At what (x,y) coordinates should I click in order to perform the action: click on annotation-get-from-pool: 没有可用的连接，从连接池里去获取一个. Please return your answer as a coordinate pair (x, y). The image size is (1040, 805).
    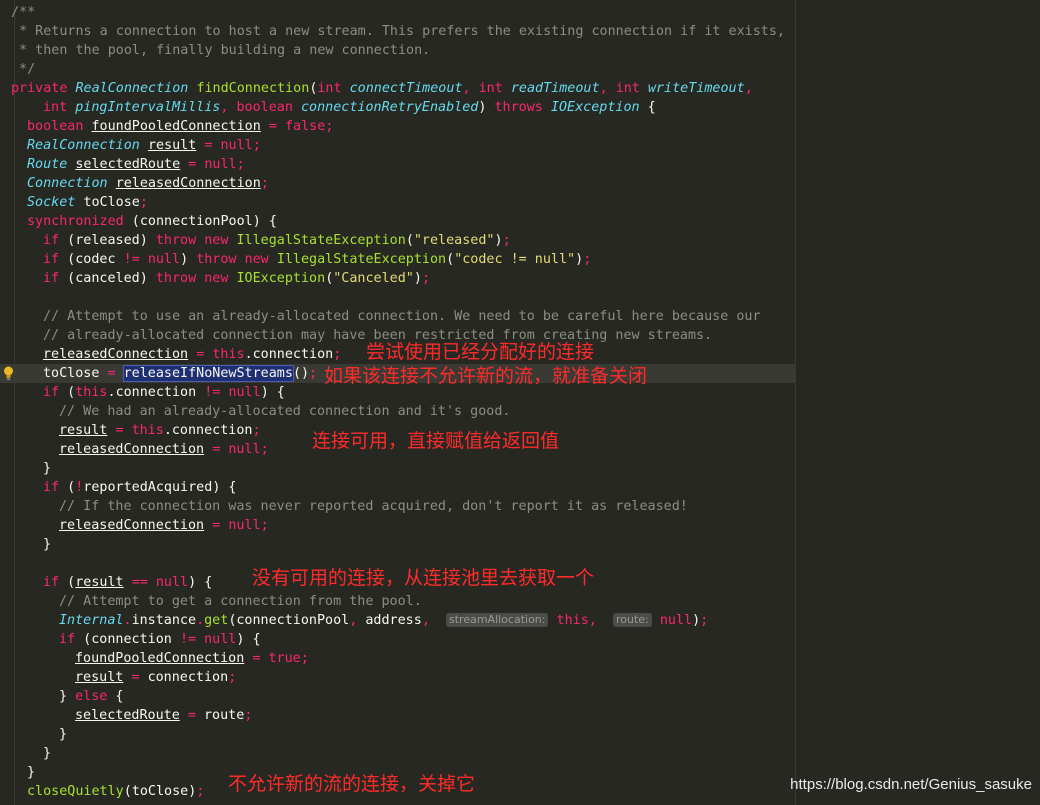
    Looking at the image, I should click on (423, 578).